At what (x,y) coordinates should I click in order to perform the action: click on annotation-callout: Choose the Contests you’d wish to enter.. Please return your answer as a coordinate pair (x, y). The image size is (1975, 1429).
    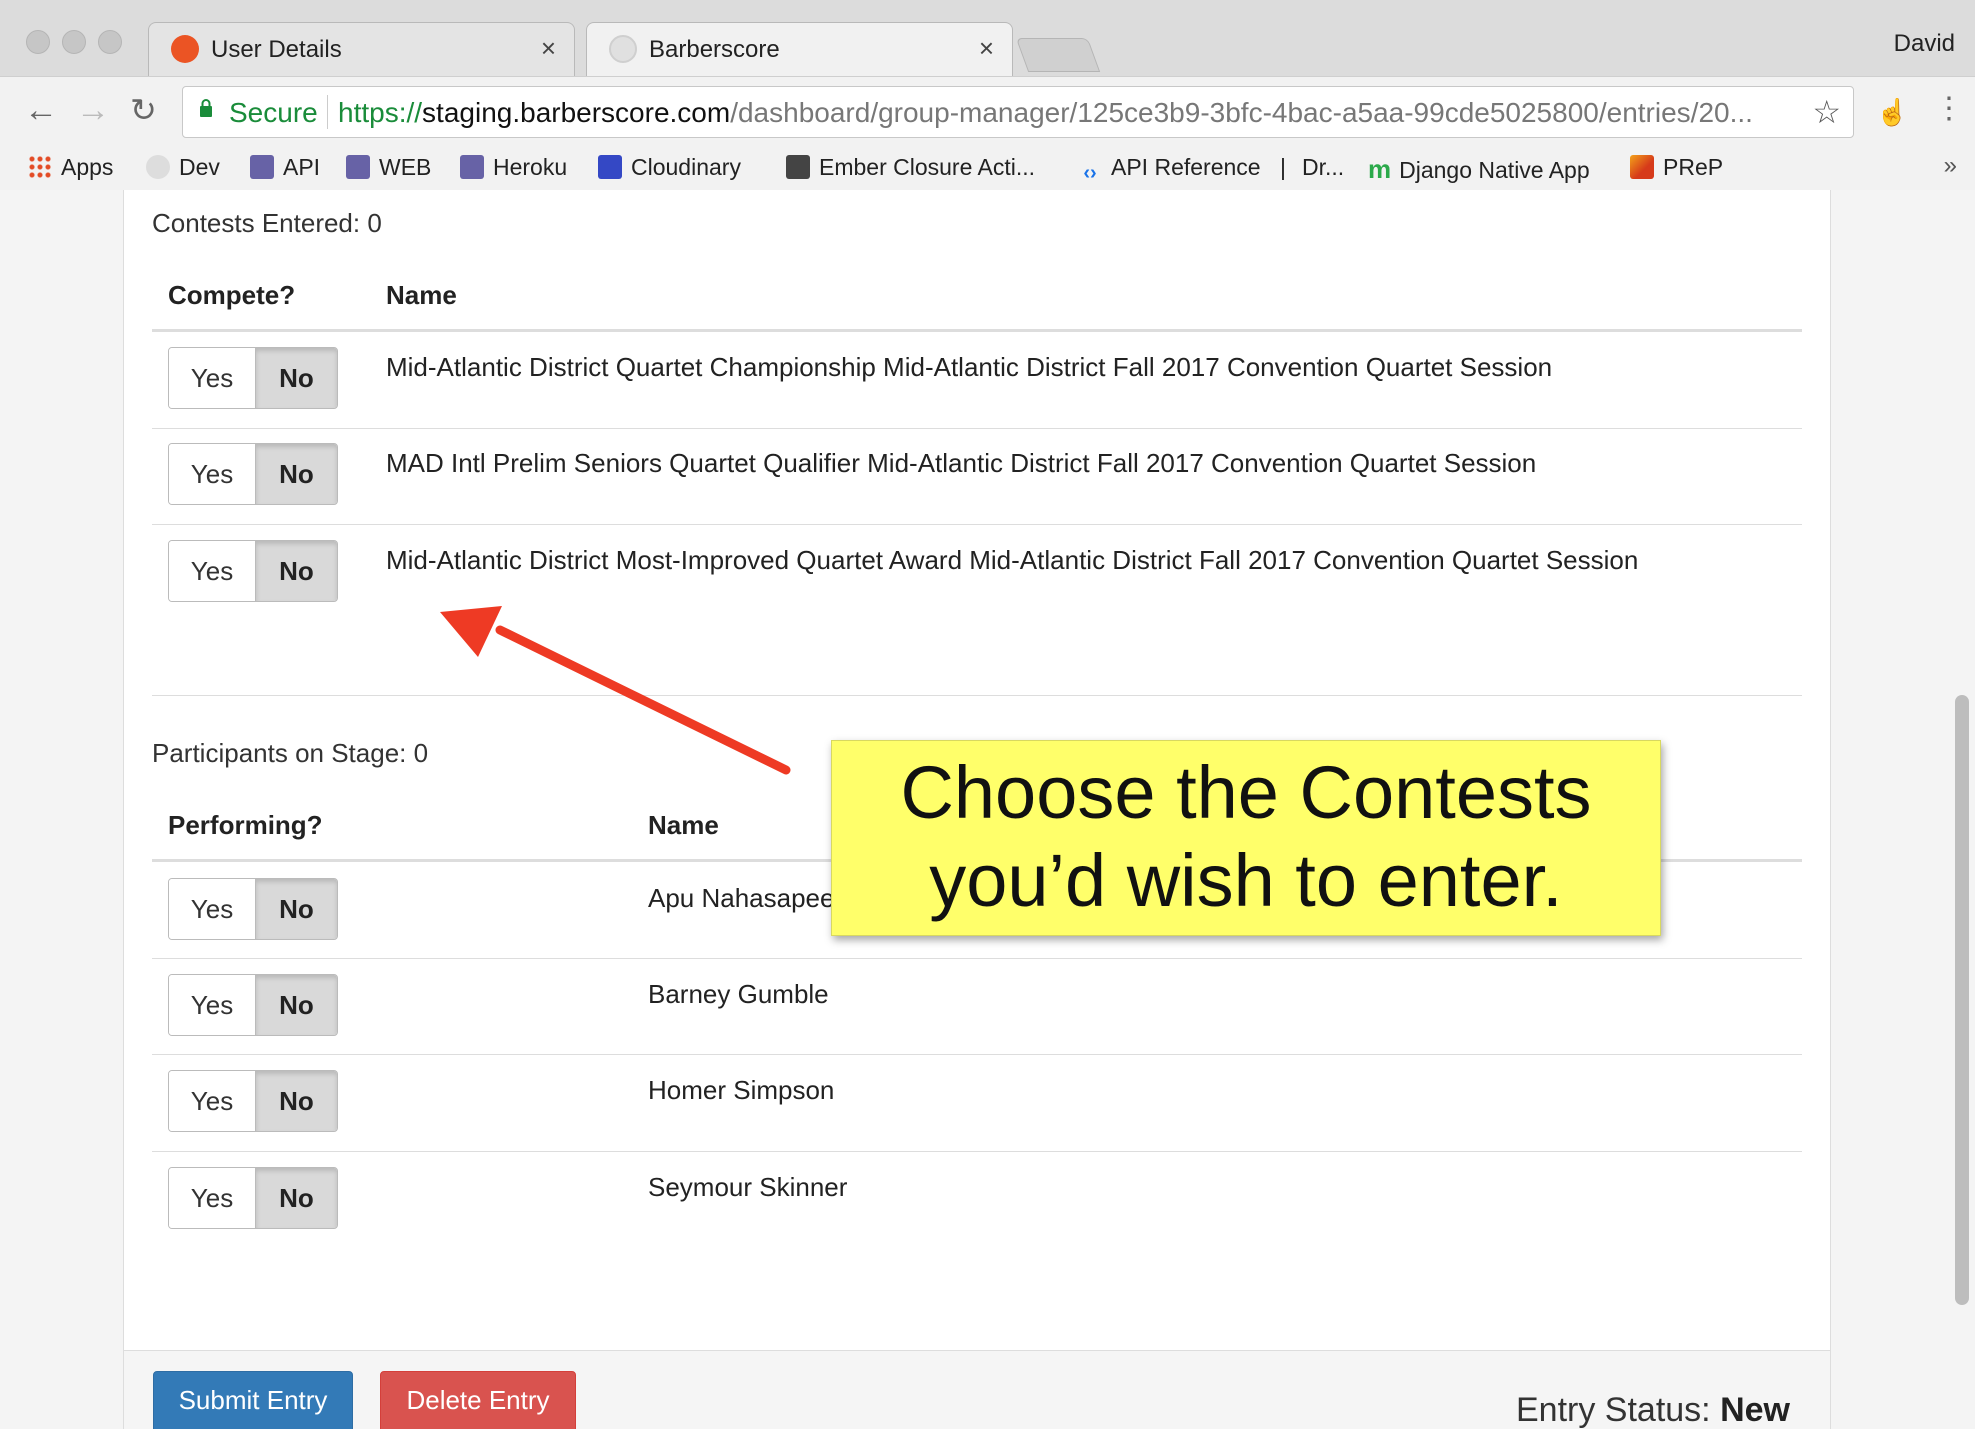
    Looking at the image, I should click on (1246, 838).